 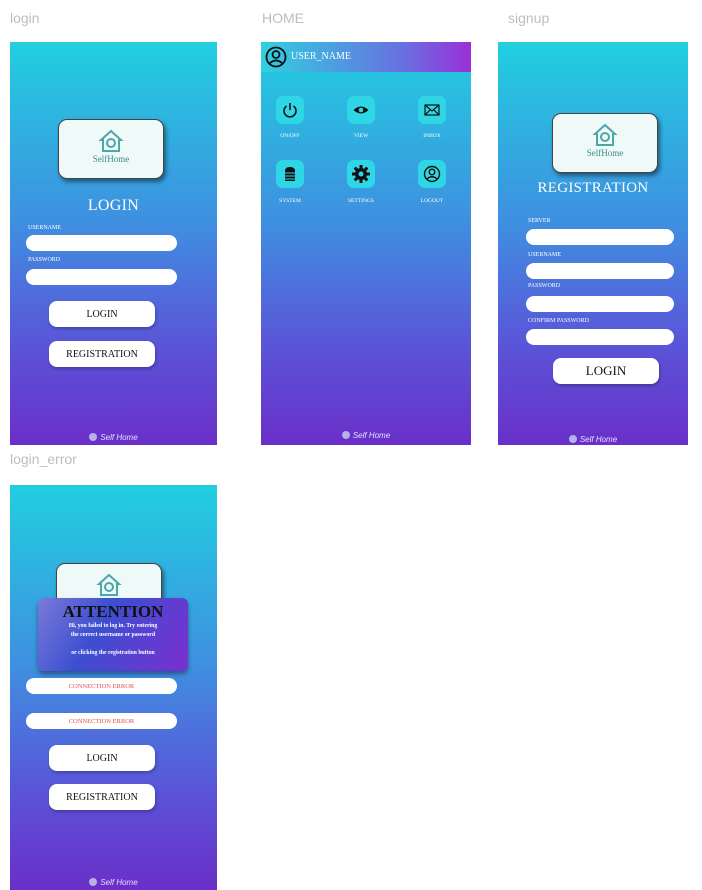 I want to click on home-header: USER_NAME, so click(x=366, y=57).